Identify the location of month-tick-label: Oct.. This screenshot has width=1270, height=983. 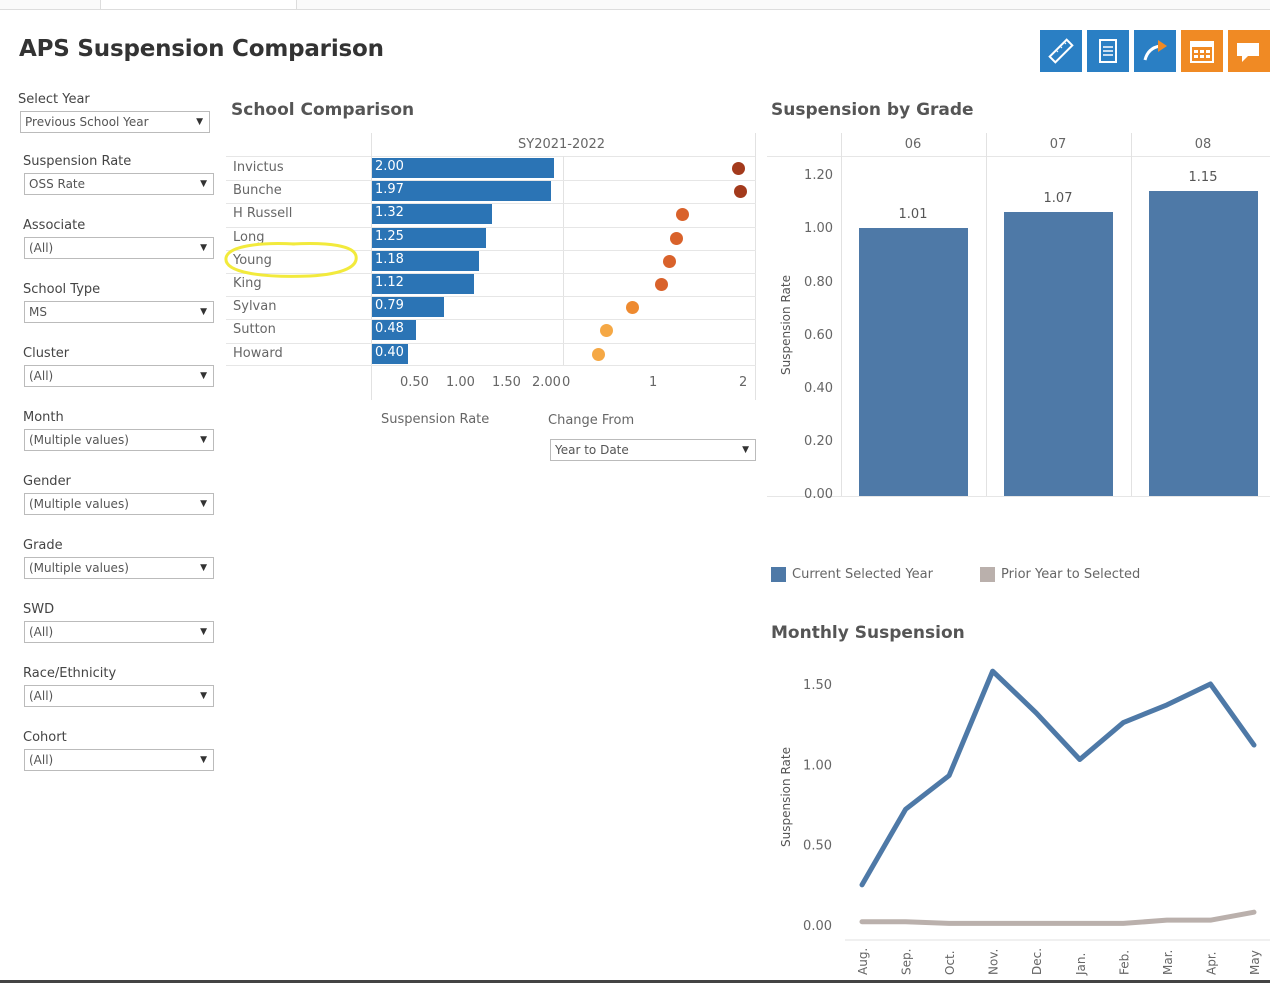
(950, 962).